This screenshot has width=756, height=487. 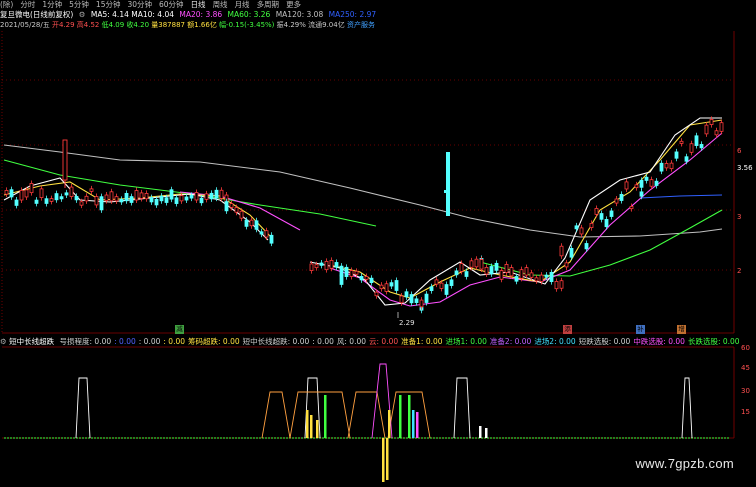 What do you see at coordinates (31, 341) in the screenshot?
I see `indicator-title: 短中长线超跌` at bounding box center [31, 341].